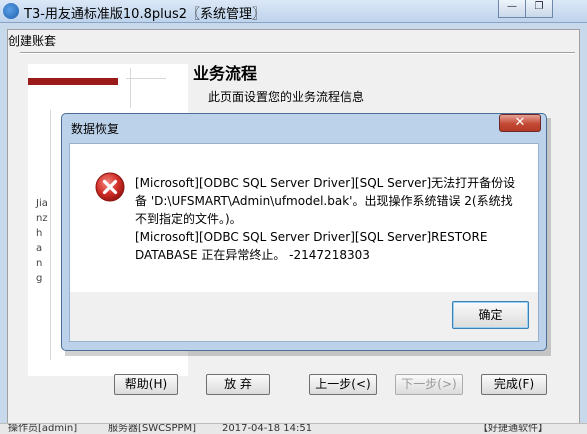 This screenshot has height=434, width=587. What do you see at coordinates (539, 6) in the screenshot?
I see `restore-icon: ❐` at bounding box center [539, 6].